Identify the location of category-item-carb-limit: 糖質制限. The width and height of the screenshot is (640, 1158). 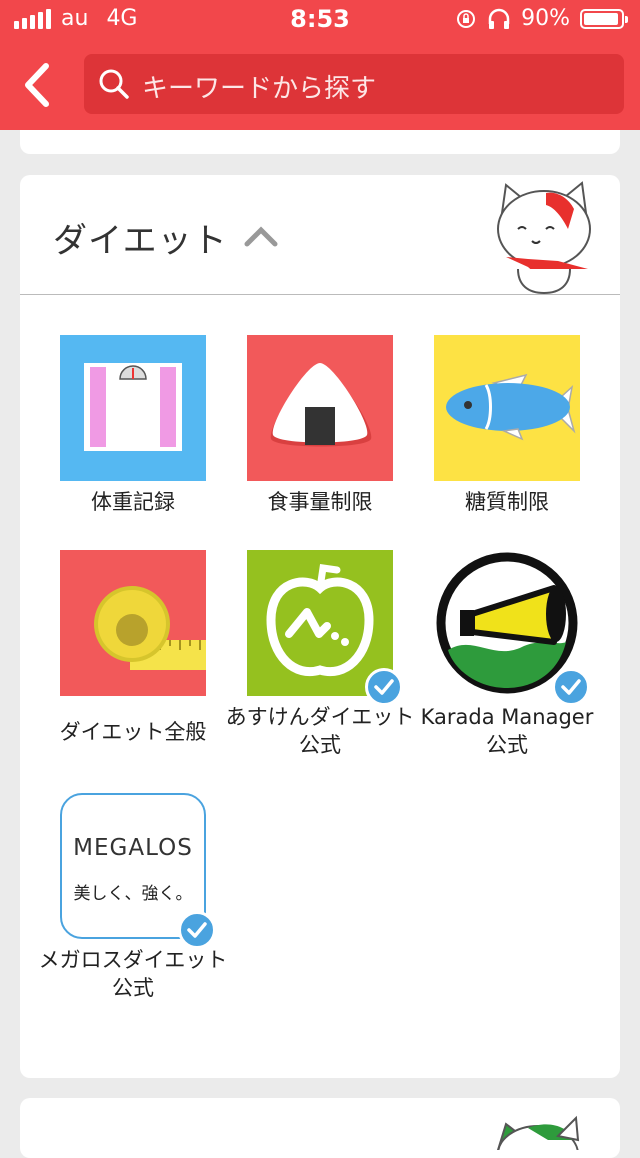
(507, 430).